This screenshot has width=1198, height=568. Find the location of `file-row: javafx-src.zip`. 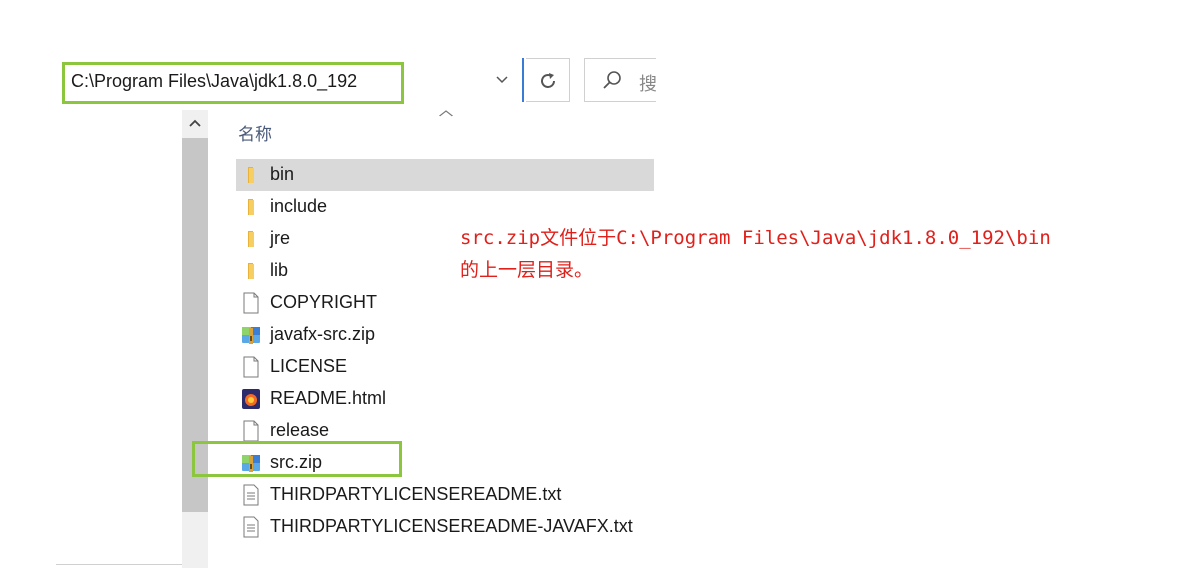

file-row: javafx-src.zip is located at coordinates (445, 335).